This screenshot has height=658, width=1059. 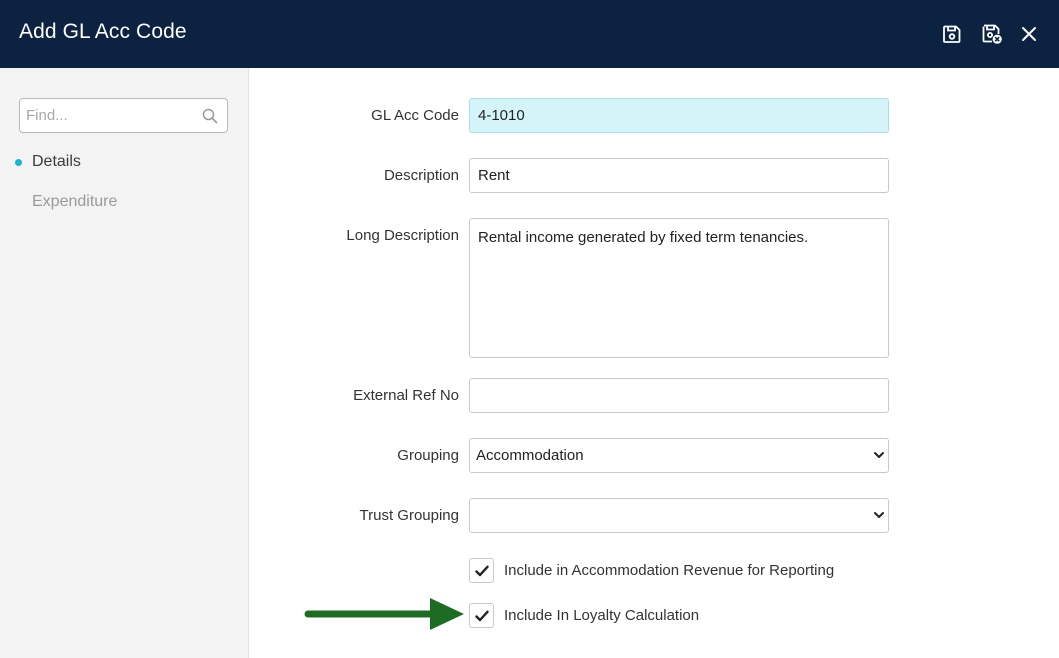 I want to click on close-button, so click(x=1029, y=34).